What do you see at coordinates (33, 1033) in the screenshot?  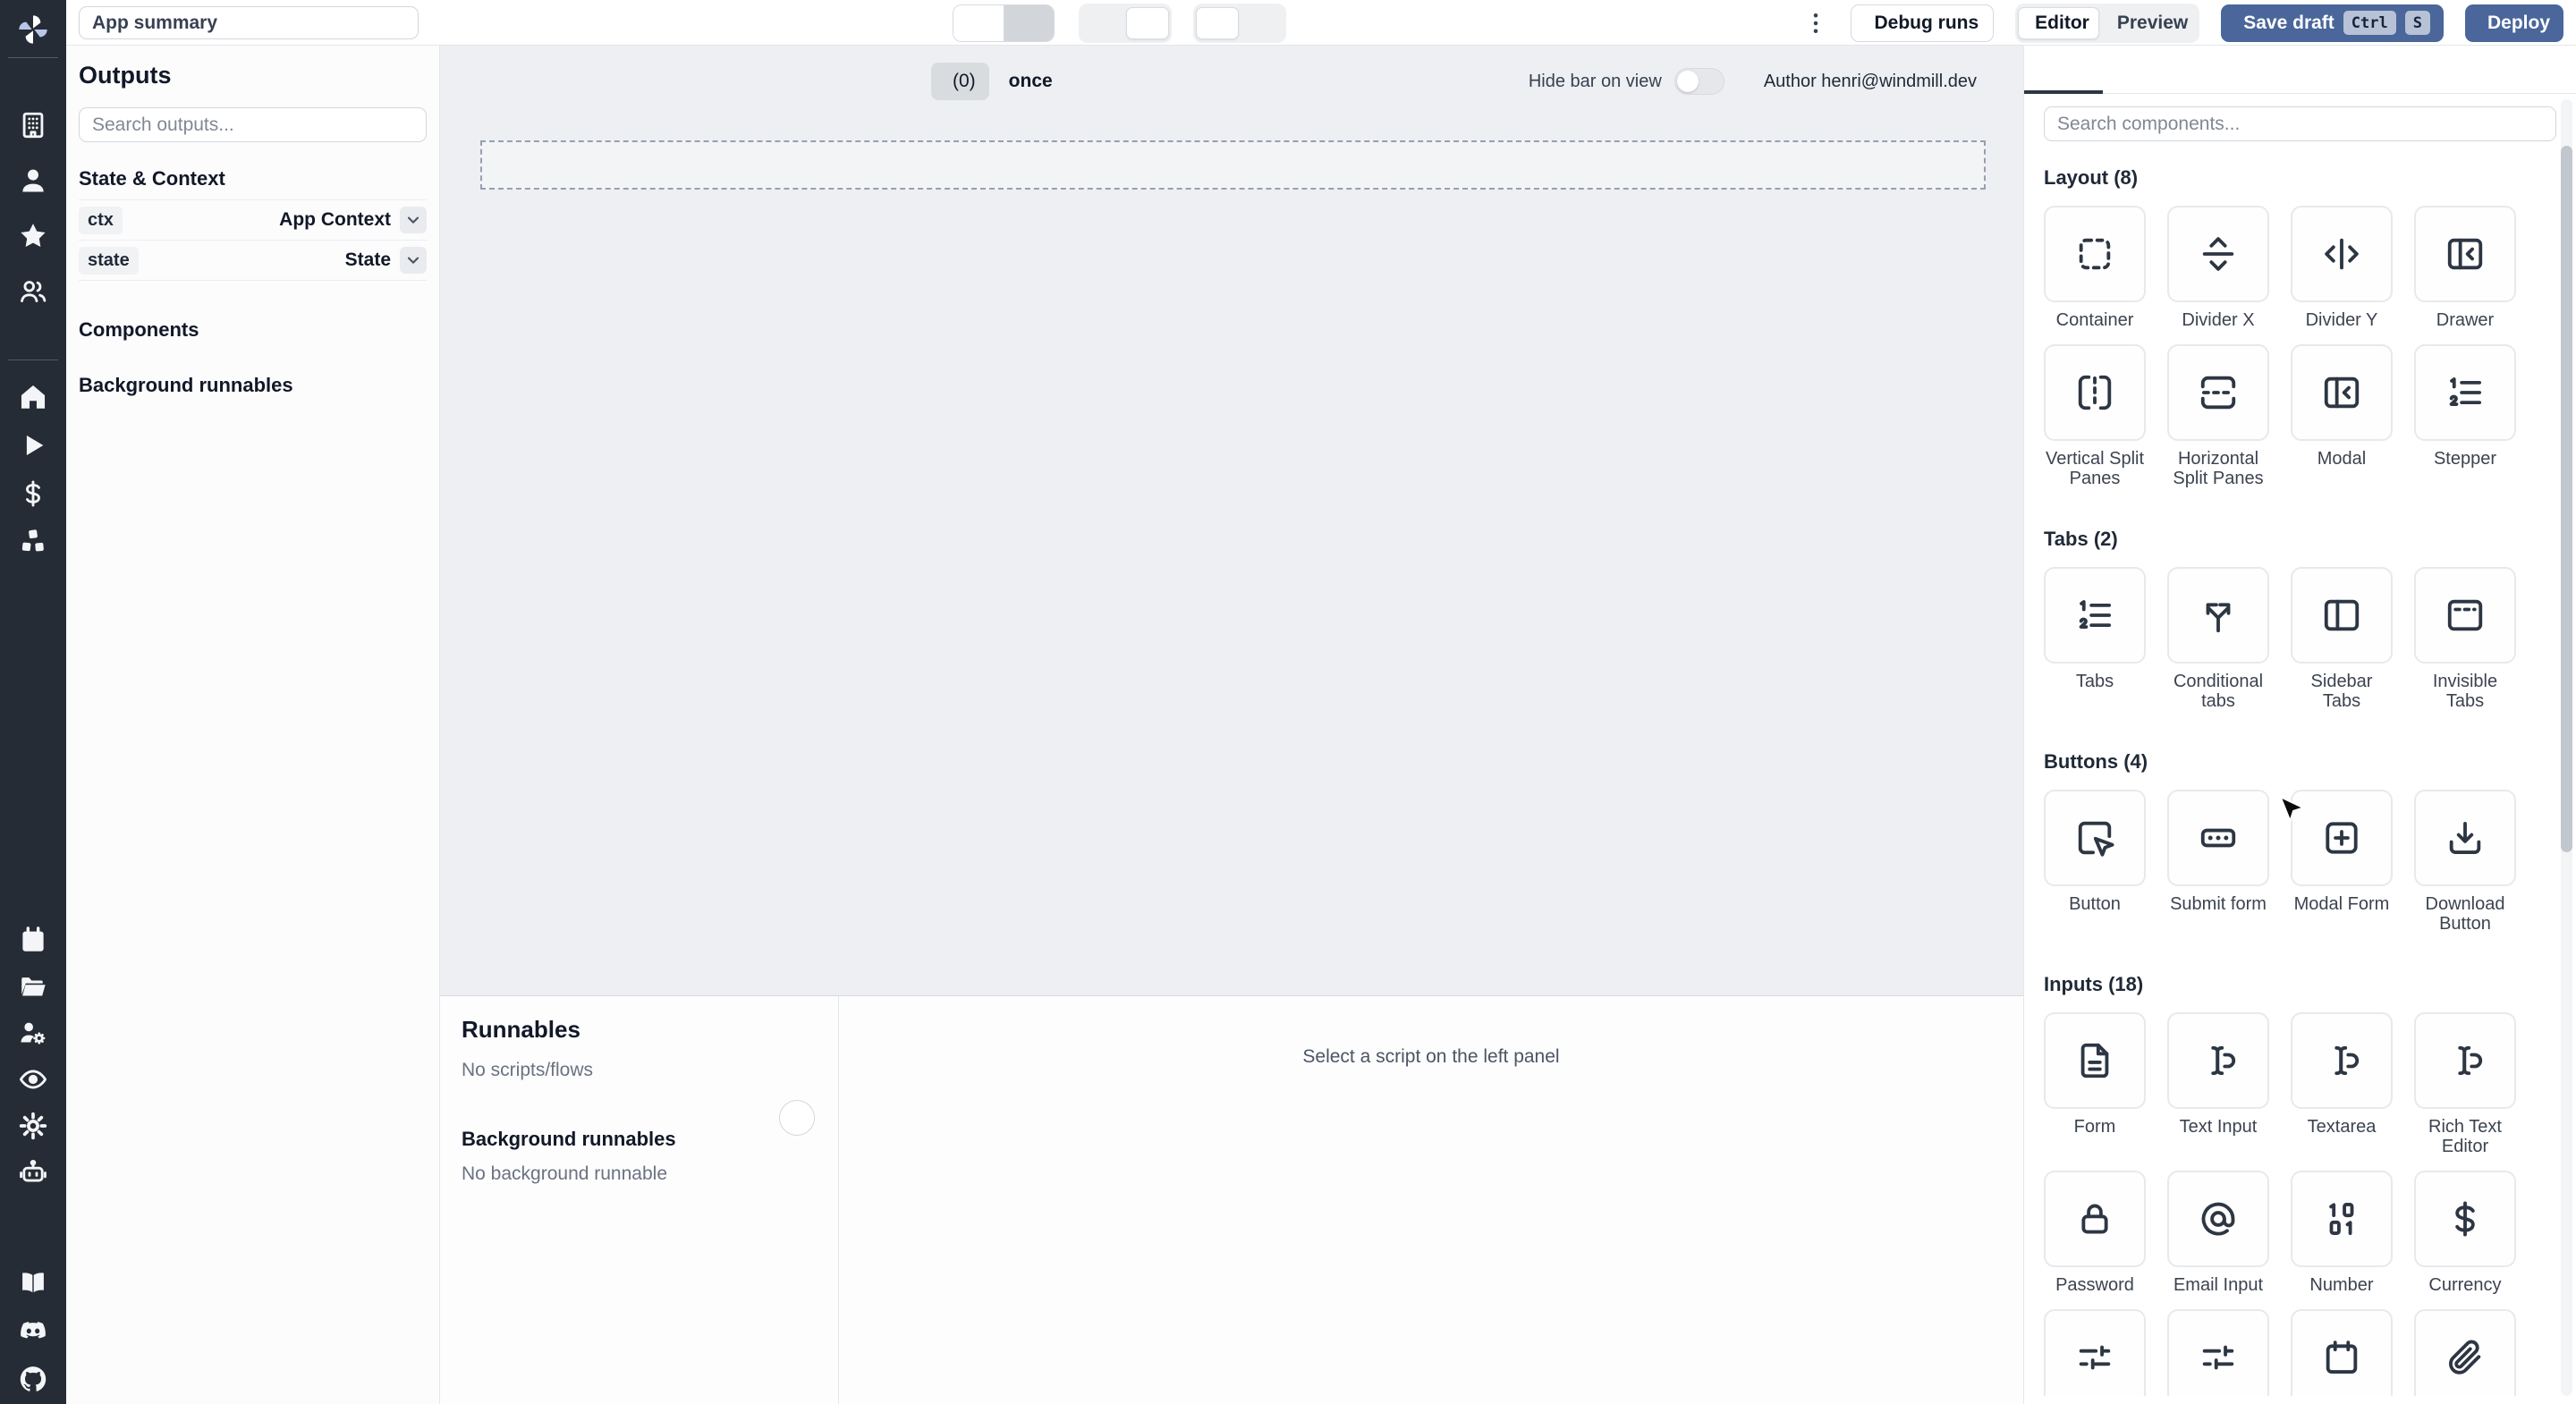 I see `users-gear-icon` at bounding box center [33, 1033].